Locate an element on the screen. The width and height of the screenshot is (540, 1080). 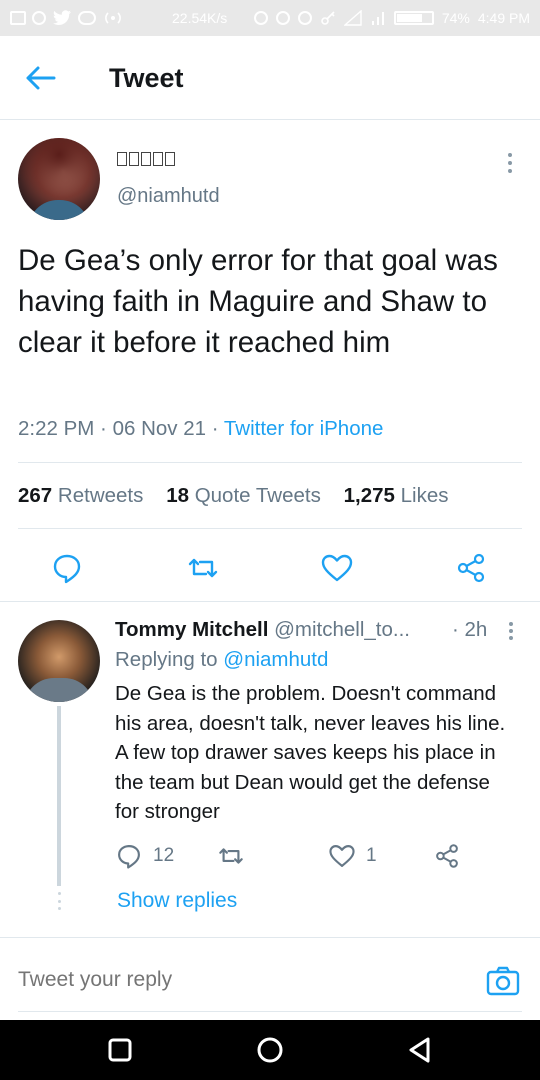
show-replies-link: Show replies is located at coordinates (177, 901).